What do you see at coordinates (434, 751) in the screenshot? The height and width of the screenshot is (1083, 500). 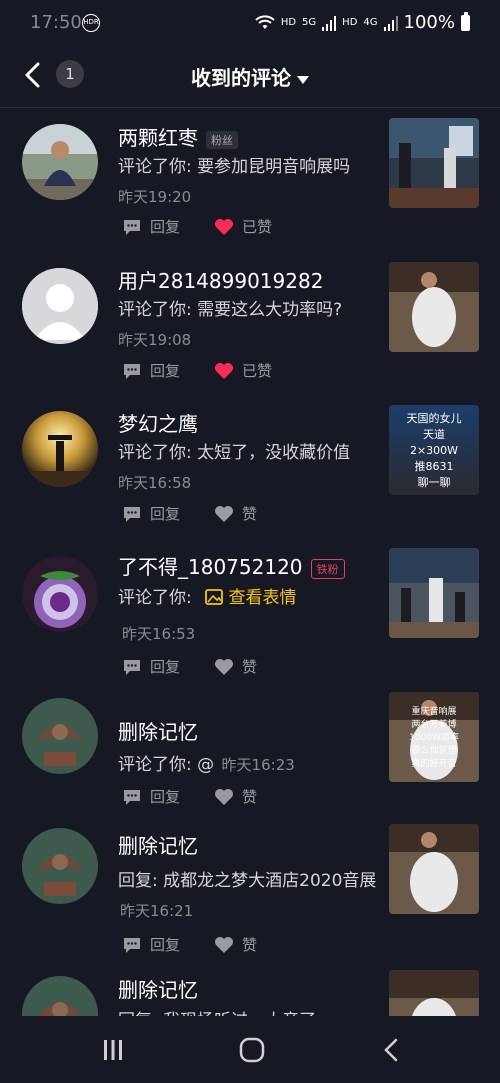 I see `thumb-caption: 要么你就想` at bounding box center [434, 751].